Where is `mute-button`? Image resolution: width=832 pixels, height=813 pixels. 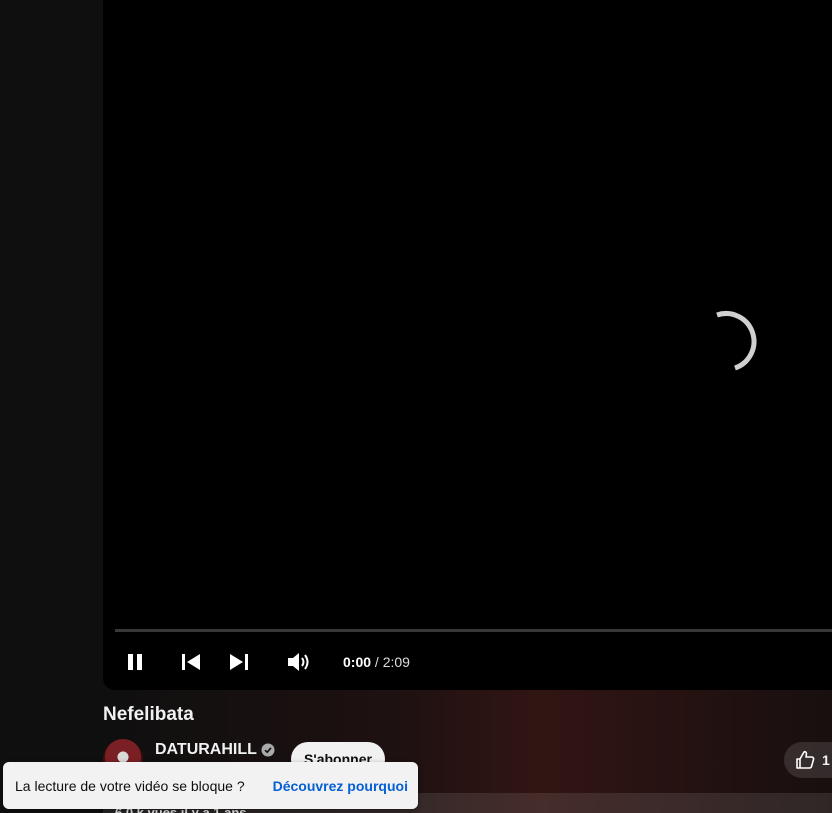
mute-button is located at coordinates (299, 662).